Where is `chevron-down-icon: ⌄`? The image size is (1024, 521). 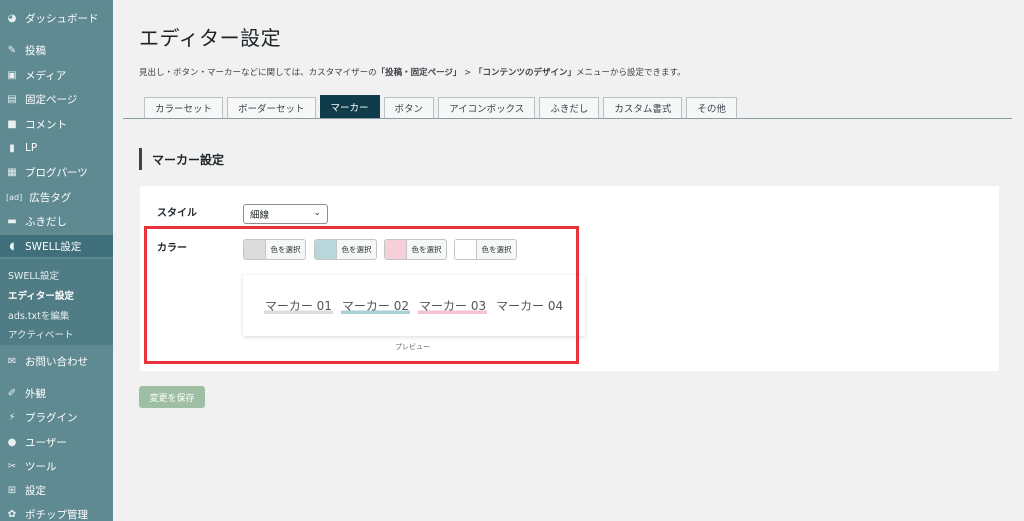 chevron-down-icon: ⌄ is located at coordinates (317, 213).